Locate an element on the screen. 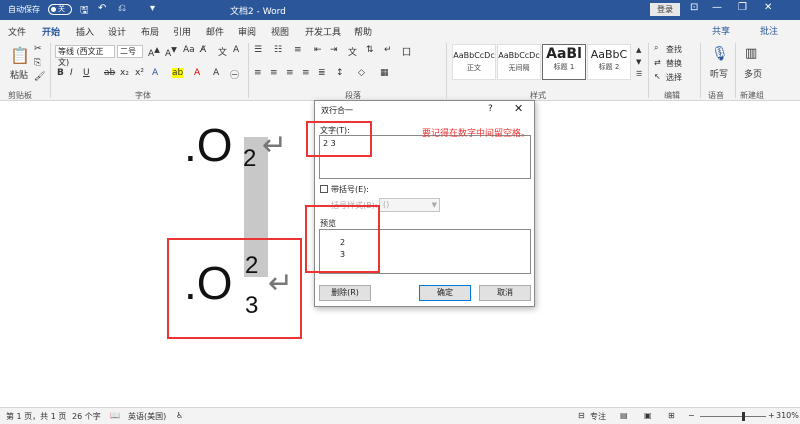 The width and height of the screenshot is (800, 424). numbering-icon: ☷ is located at coordinates (278, 50).